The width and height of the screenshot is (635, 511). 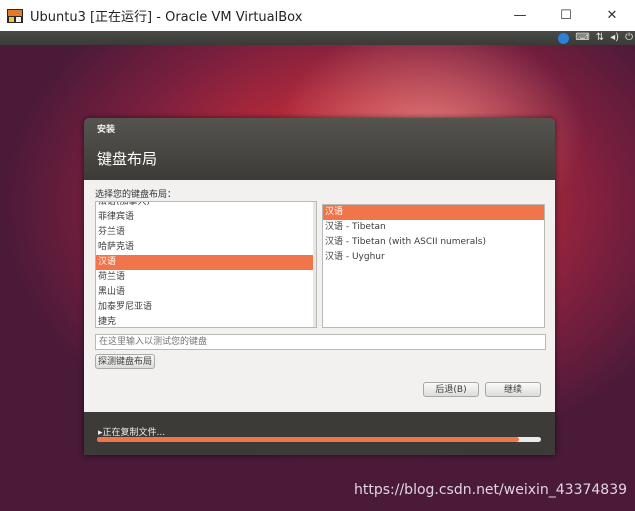 I want to click on layout-list-scrollbar, so click(x=314, y=264).